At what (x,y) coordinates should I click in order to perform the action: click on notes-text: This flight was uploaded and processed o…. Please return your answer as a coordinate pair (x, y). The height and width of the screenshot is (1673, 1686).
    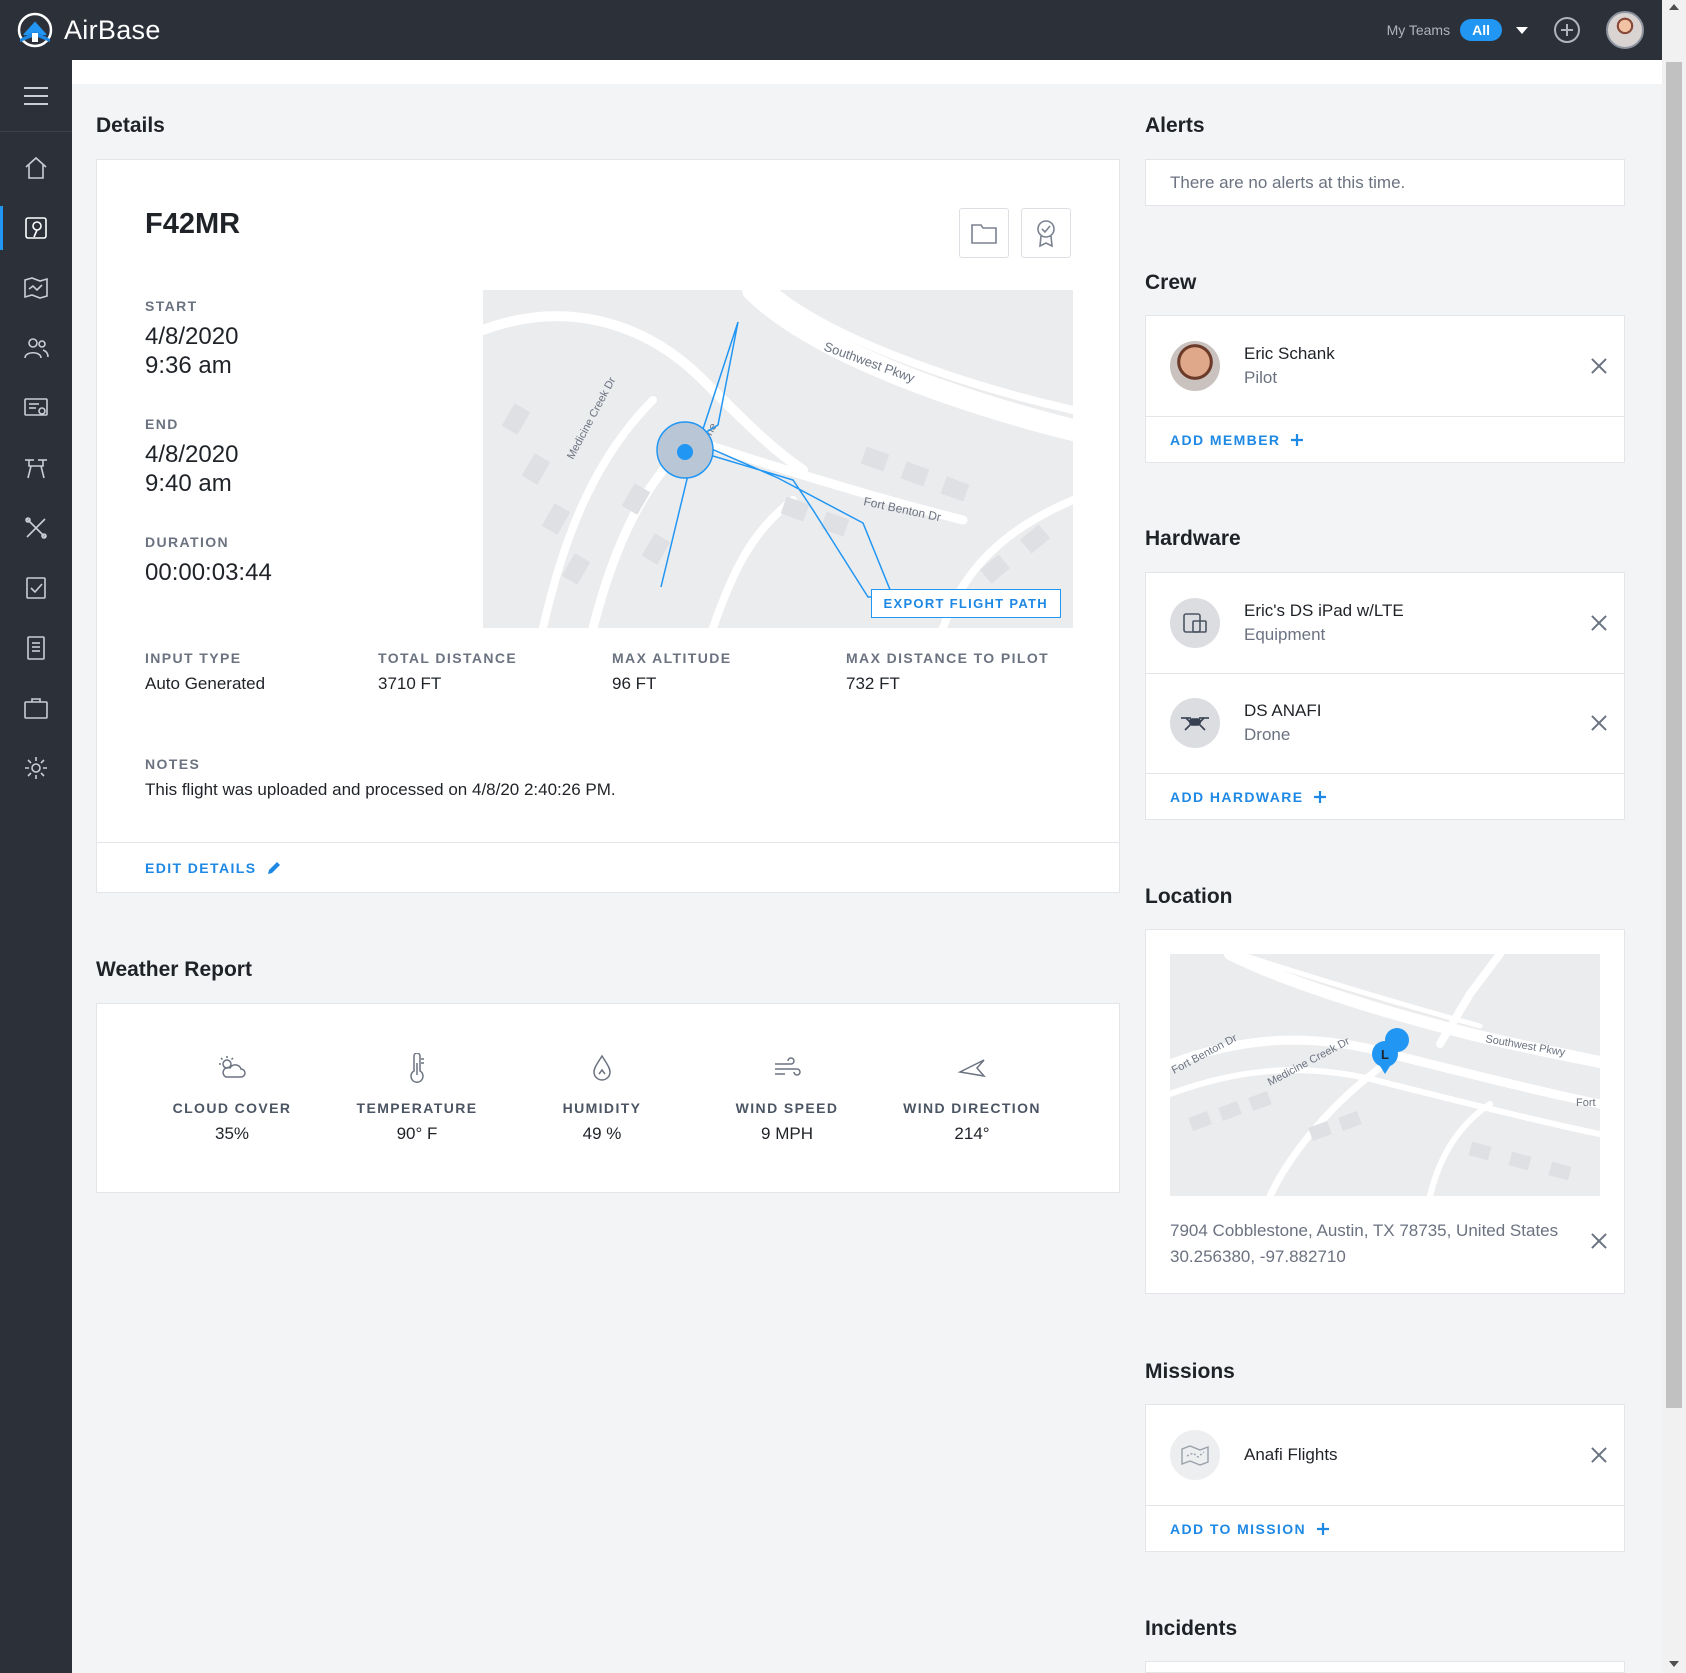
    Looking at the image, I should click on (380, 789).